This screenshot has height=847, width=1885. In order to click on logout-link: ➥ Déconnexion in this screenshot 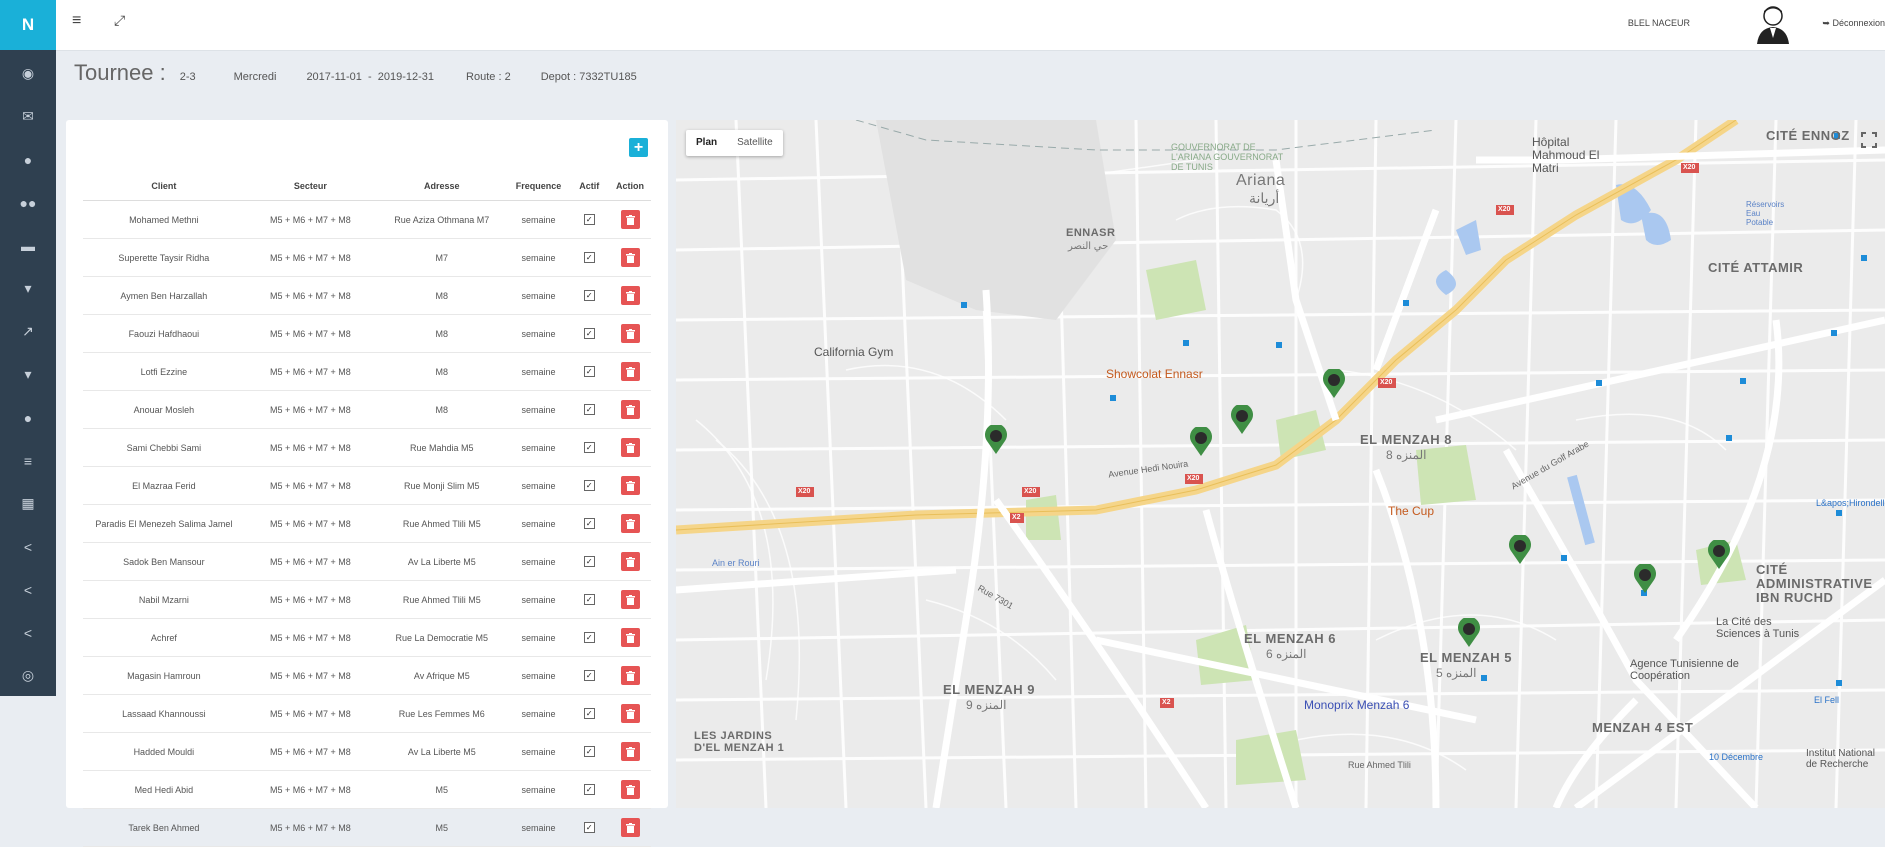, I will do `click(1853, 23)`.